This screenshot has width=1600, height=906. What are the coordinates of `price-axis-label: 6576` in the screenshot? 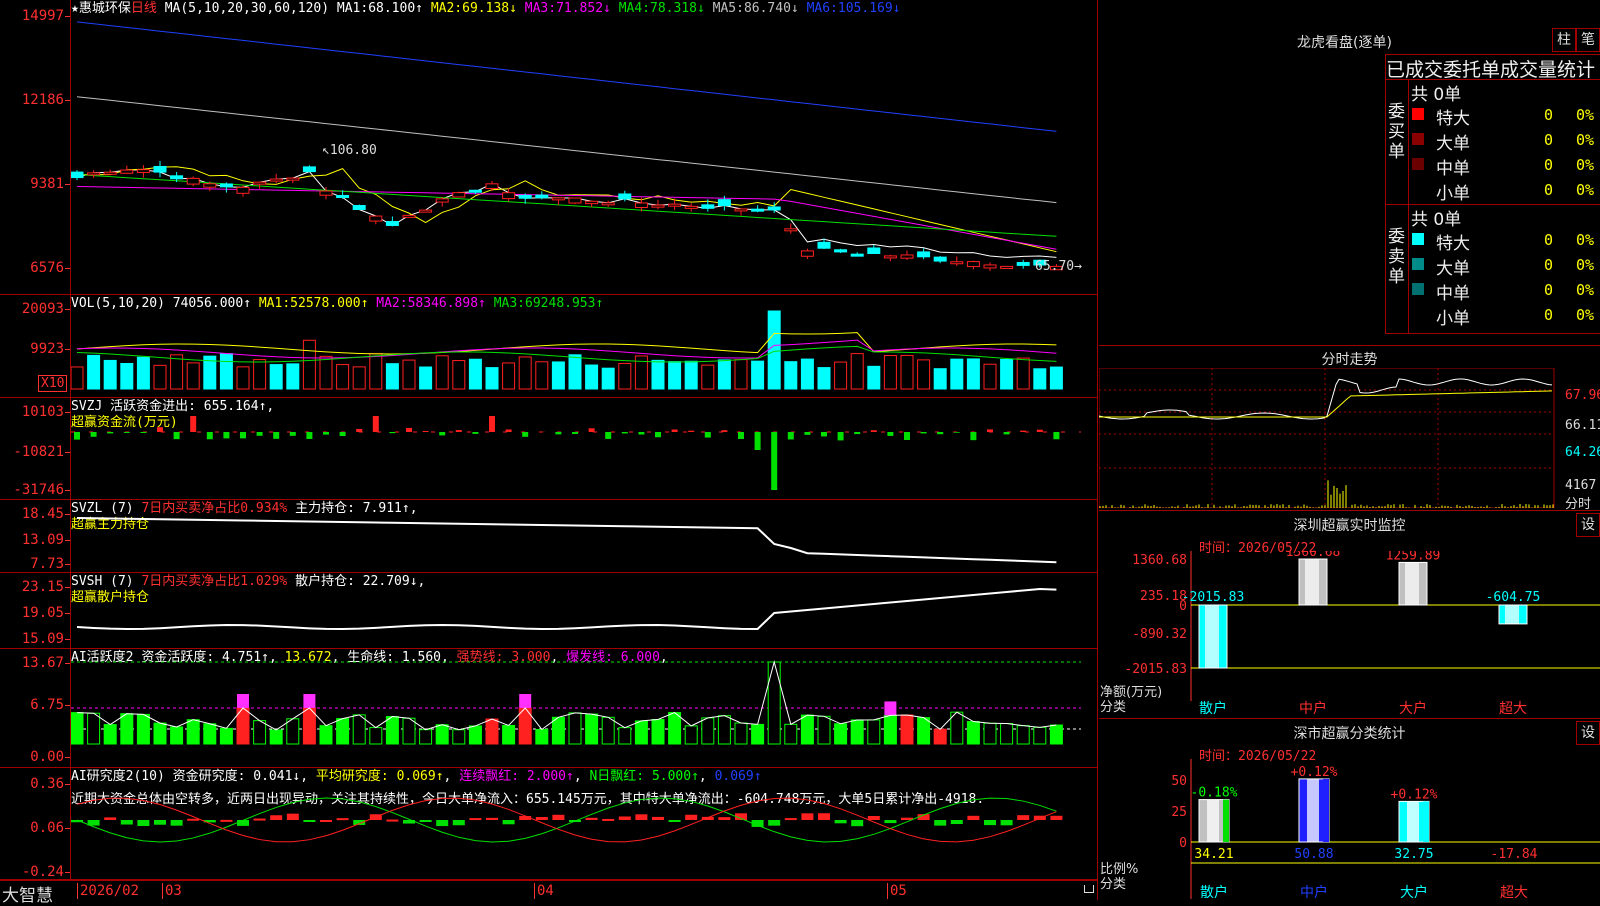 It's located at (47, 268).